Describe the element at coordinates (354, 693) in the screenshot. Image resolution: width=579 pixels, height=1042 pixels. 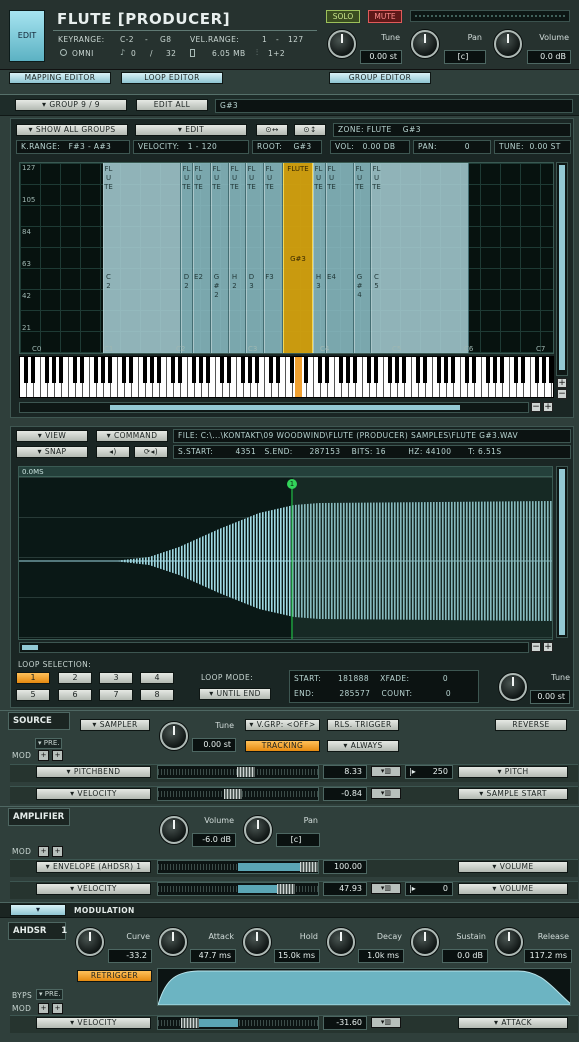
I see `loop-end-value: 285577` at that location.